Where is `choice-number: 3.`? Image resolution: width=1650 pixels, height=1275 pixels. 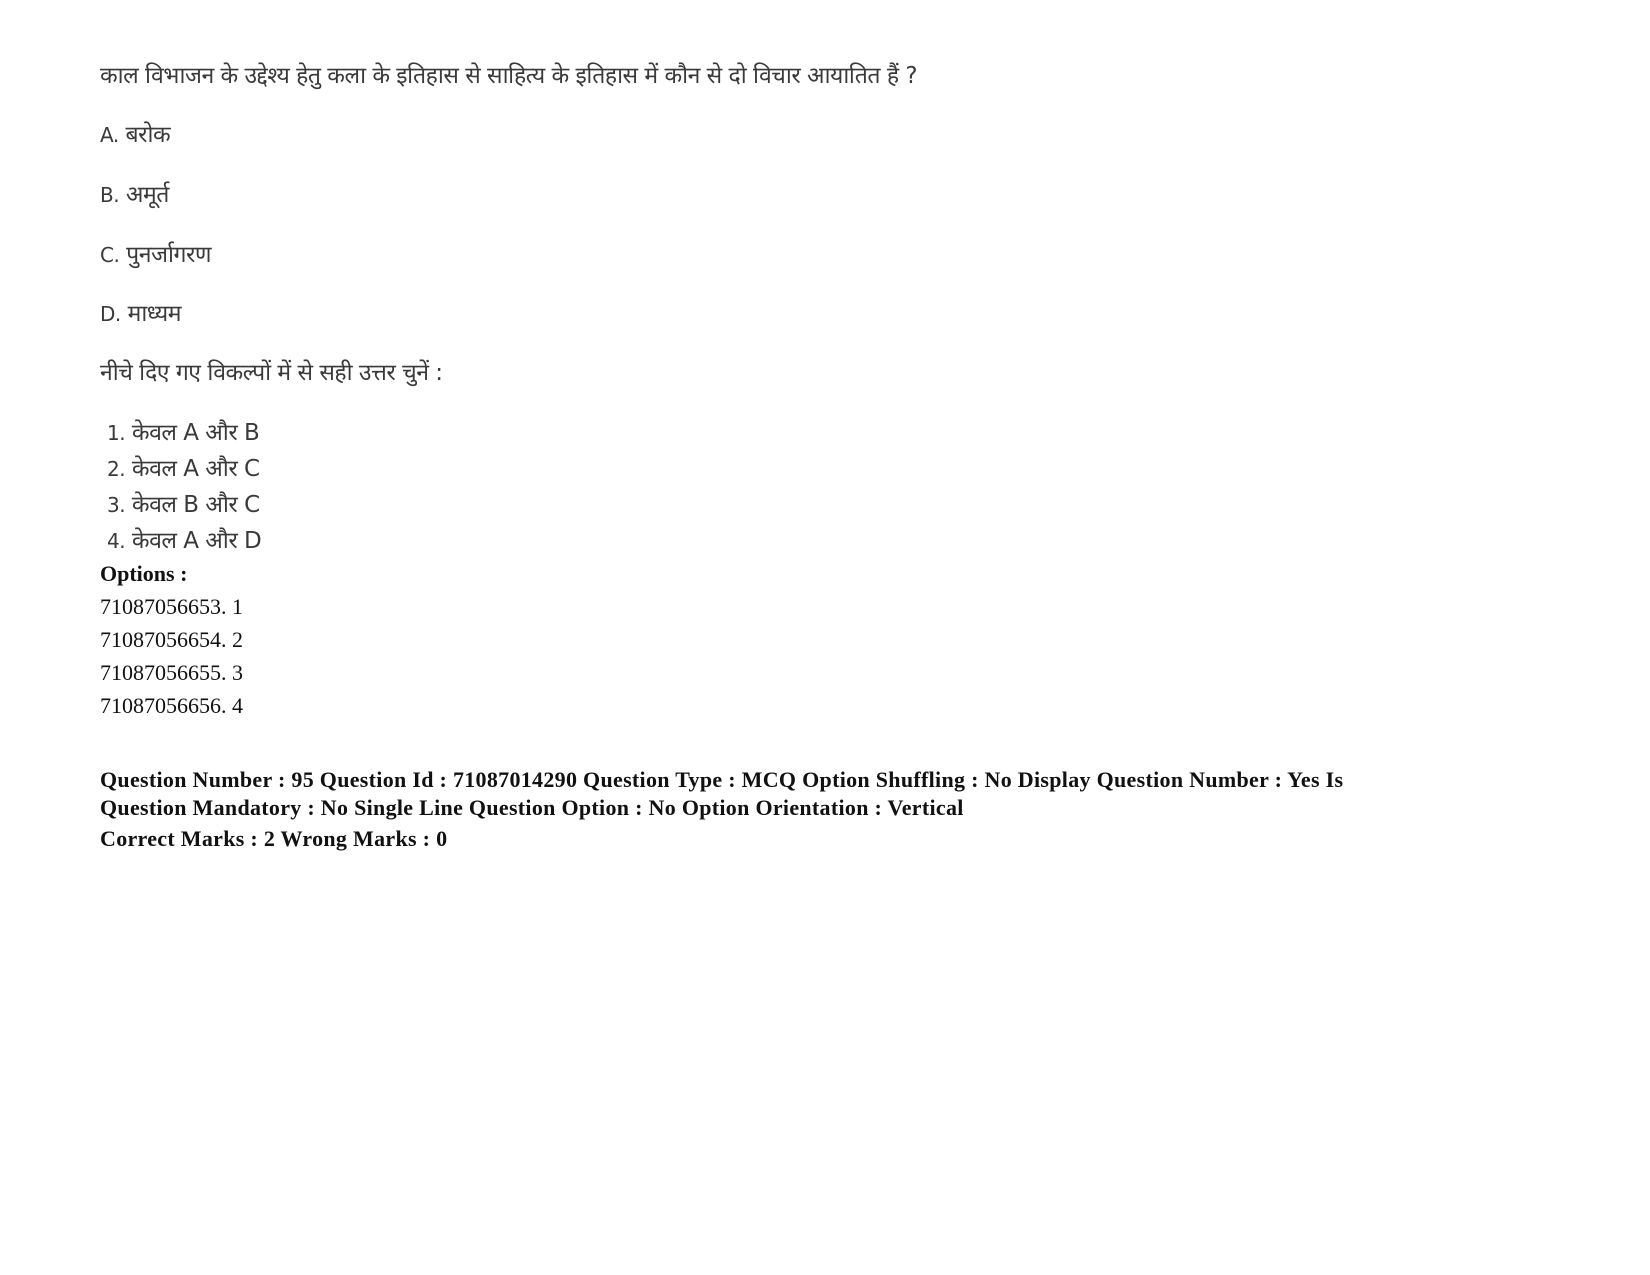
choice-number: 3. is located at coordinates (116, 505).